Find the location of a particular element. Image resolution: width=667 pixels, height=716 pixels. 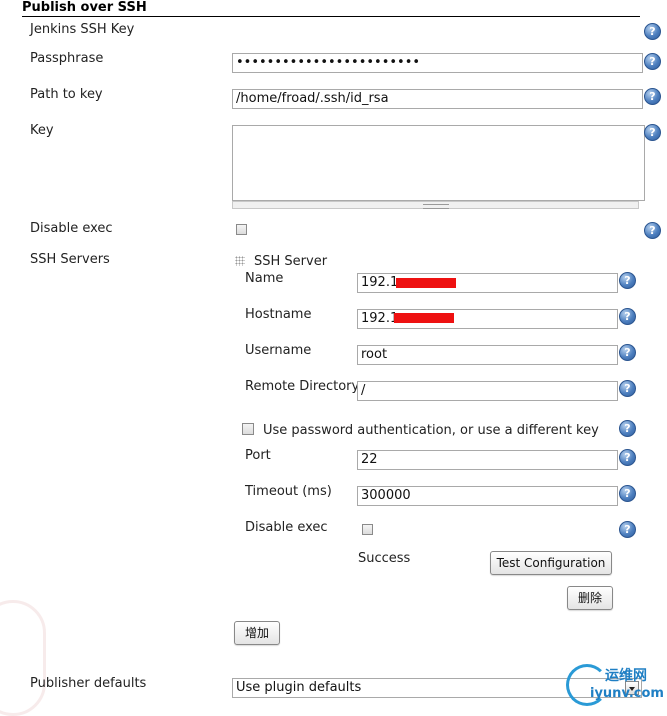

use-password-checkbox is located at coordinates (248, 429).